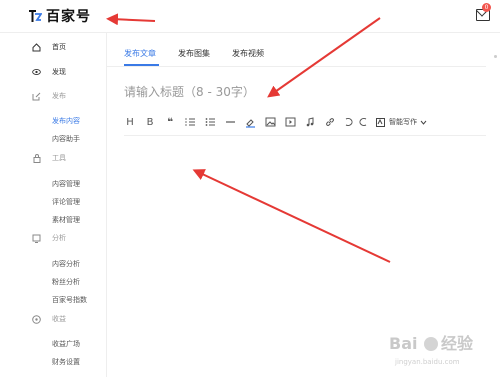 Image resolution: width=500 pixels, height=377 pixels. I want to click on bold-button: B, so click(150, 122).